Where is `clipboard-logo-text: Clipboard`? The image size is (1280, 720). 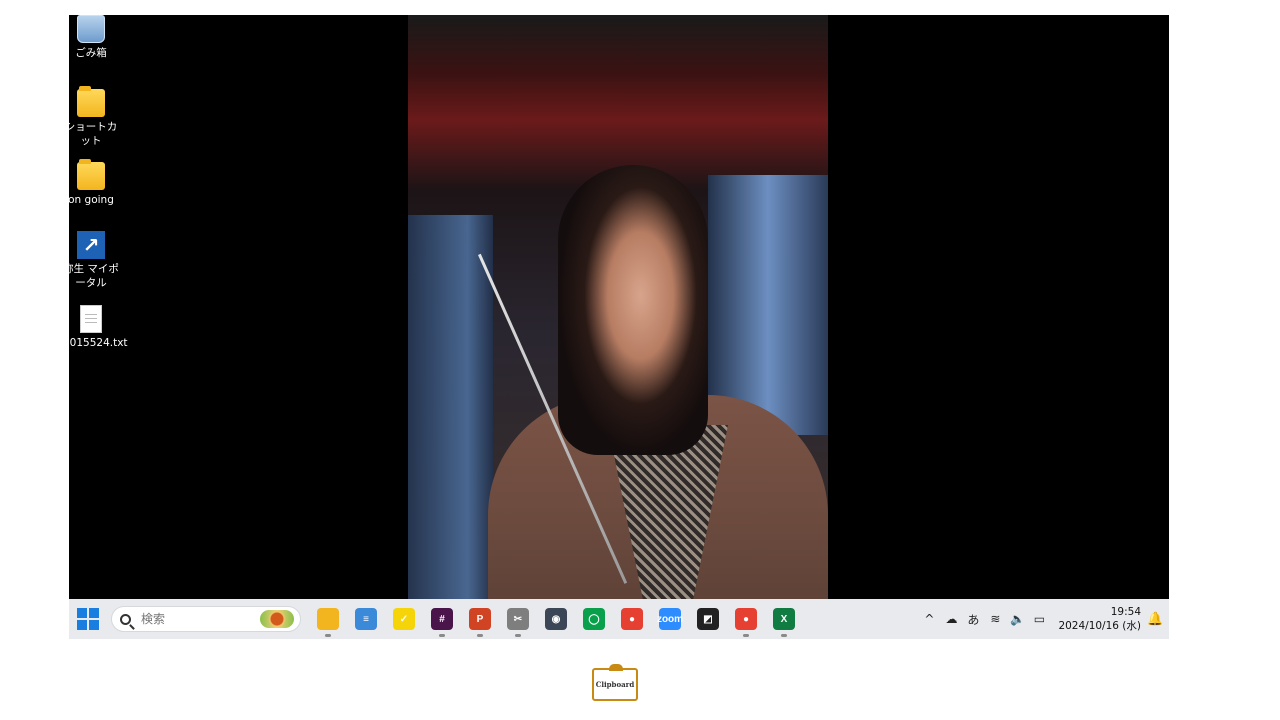
clipboard-logo-text: Clipboard is located at coordinates (615, 684).